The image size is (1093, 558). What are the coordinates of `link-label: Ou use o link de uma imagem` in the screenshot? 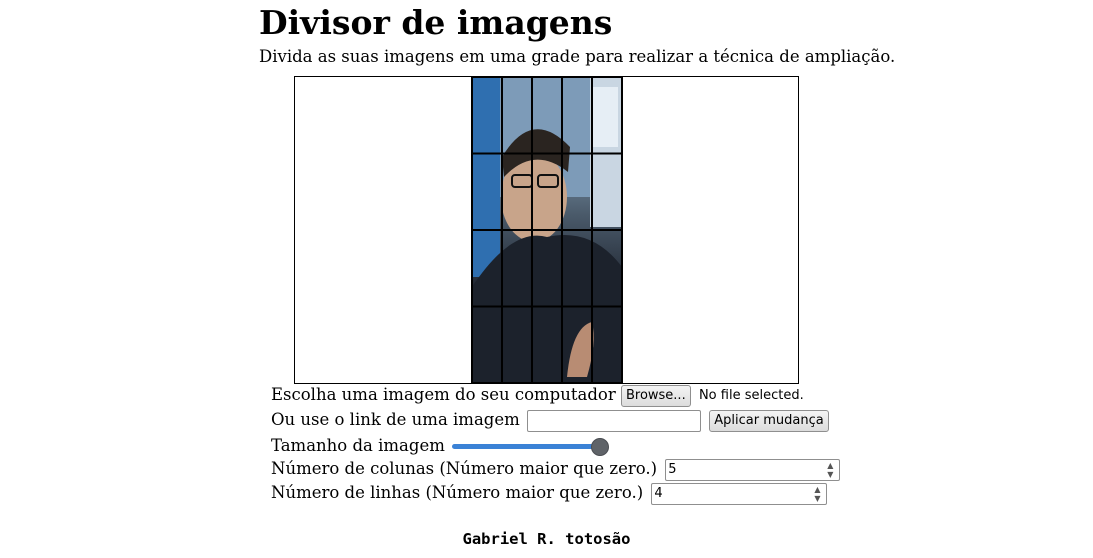 It's located at (395, 419).